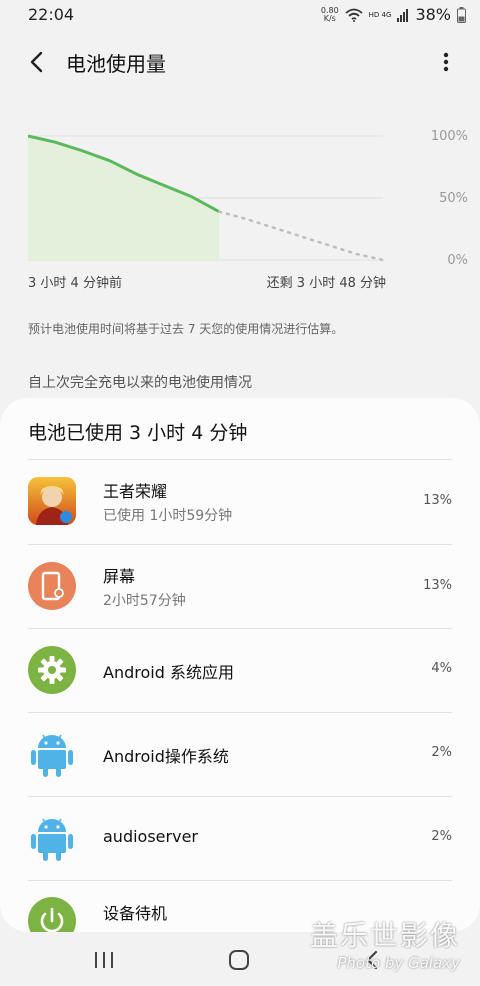 Image resolution: width=480 pixels, height=986 pixels. I want to click on recent-apps-icon, so click(104, 960).